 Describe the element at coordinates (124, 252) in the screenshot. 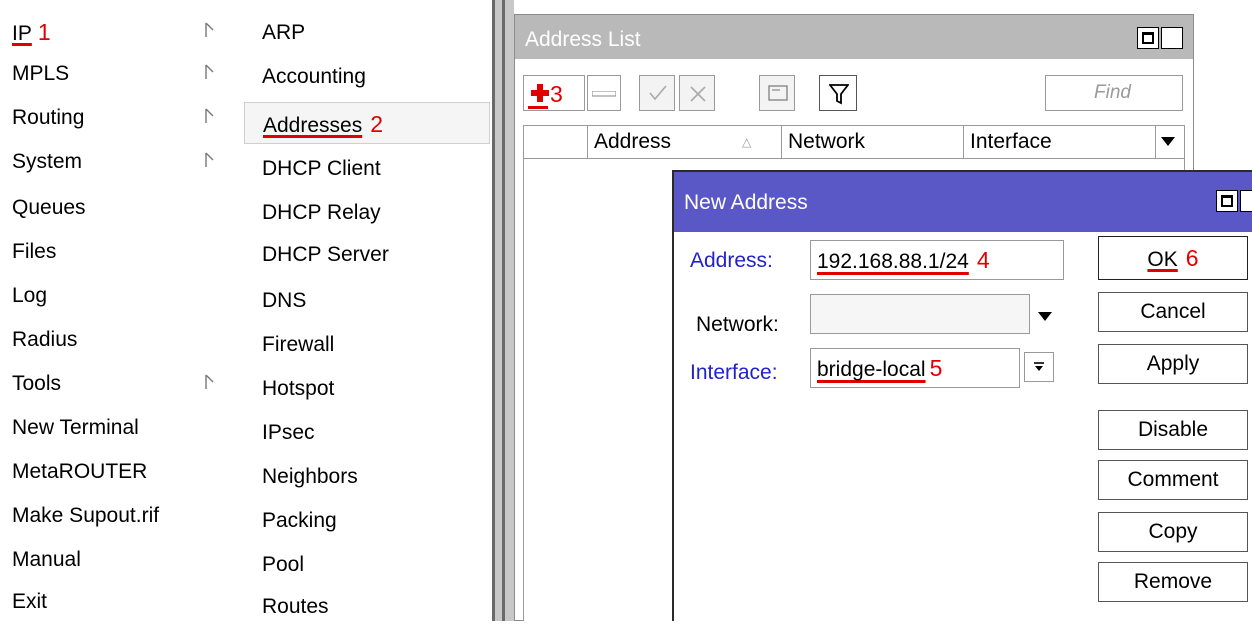

I see `menu-item-files: Files` at that location.